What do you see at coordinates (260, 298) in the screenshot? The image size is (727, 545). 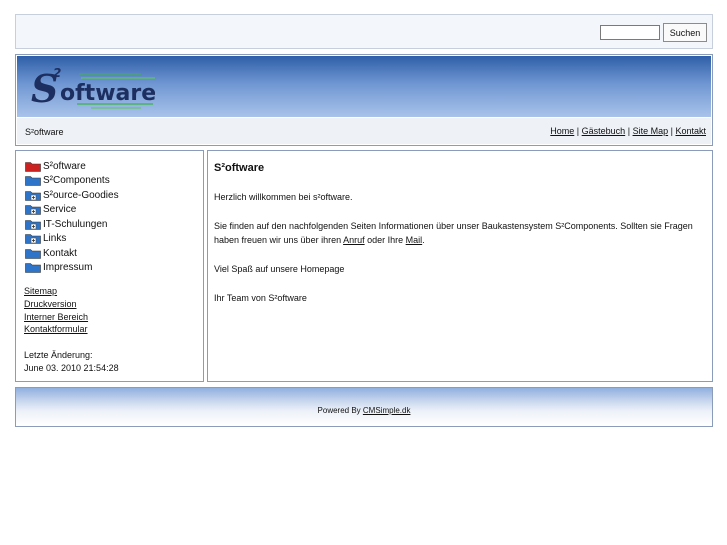 I see `signature-text: Ihr Team von S²oftware` at bounding box center [260, 298].